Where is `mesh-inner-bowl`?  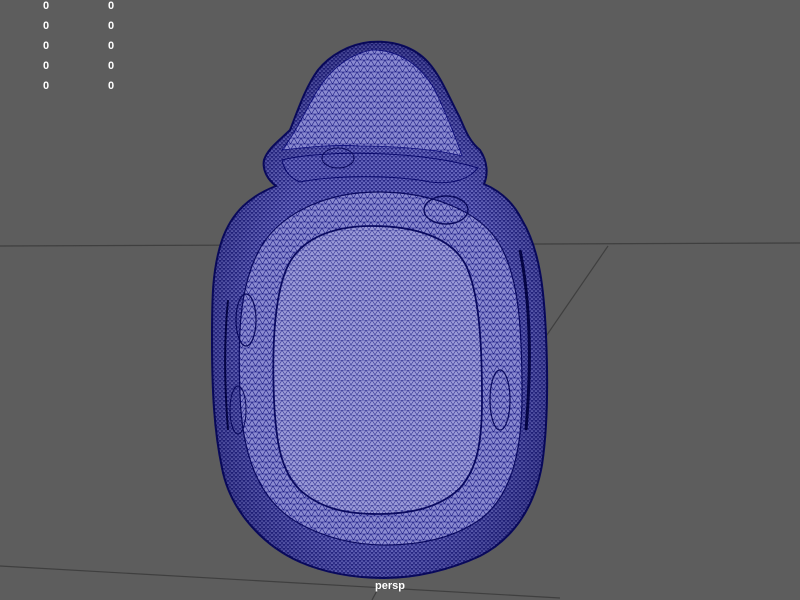
mesh-inner-bowl is located at coordinates (377, 370).